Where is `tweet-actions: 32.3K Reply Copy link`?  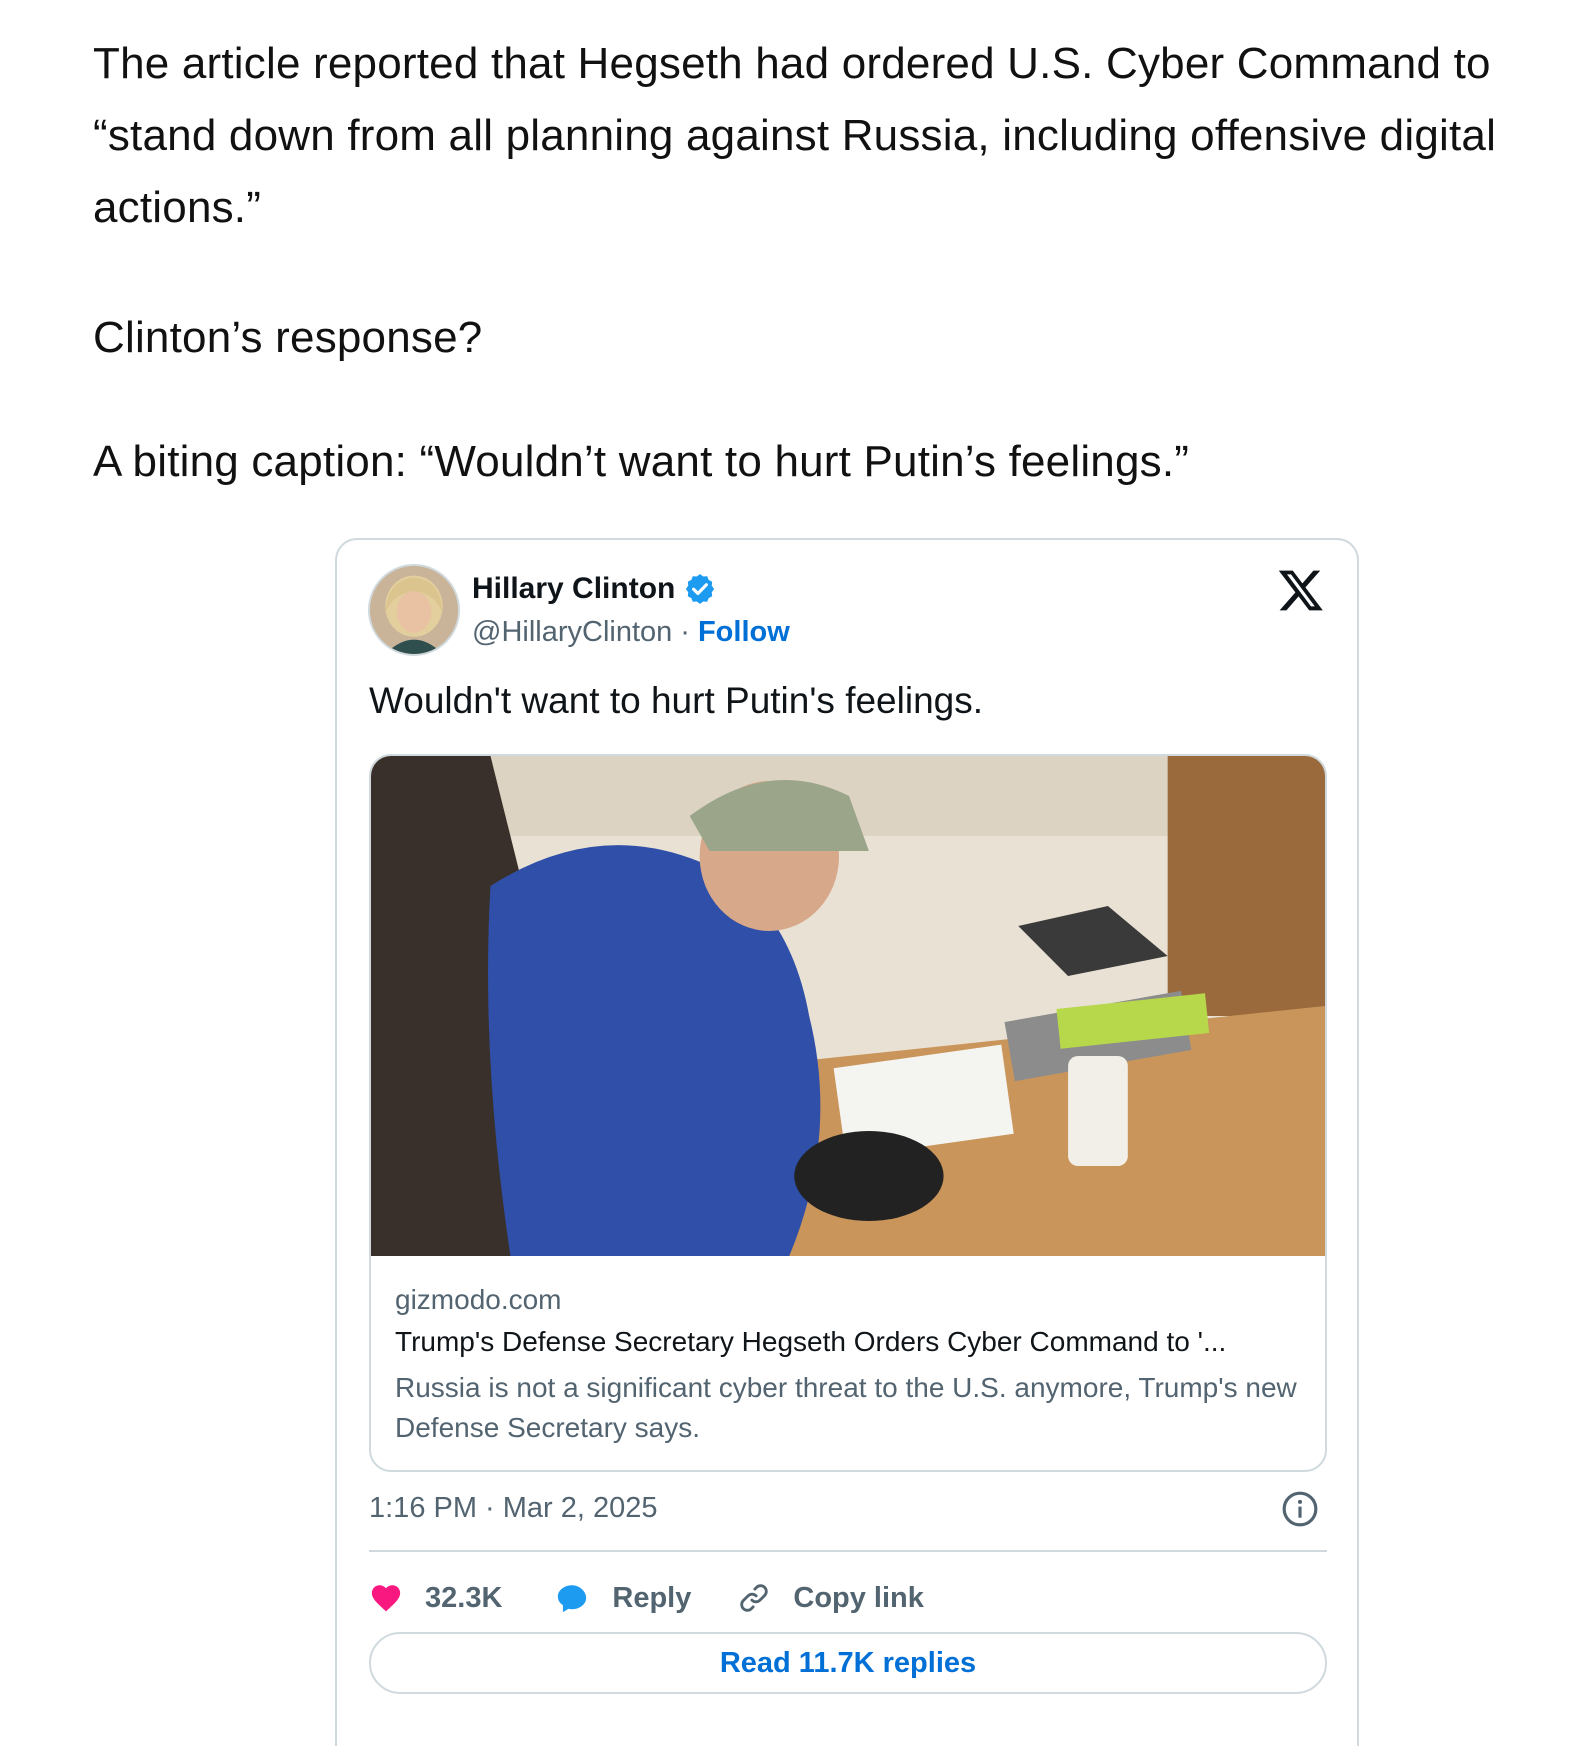
tweet-actions: 32.3K Reply Copy link is located at coordinates (646, 1598).